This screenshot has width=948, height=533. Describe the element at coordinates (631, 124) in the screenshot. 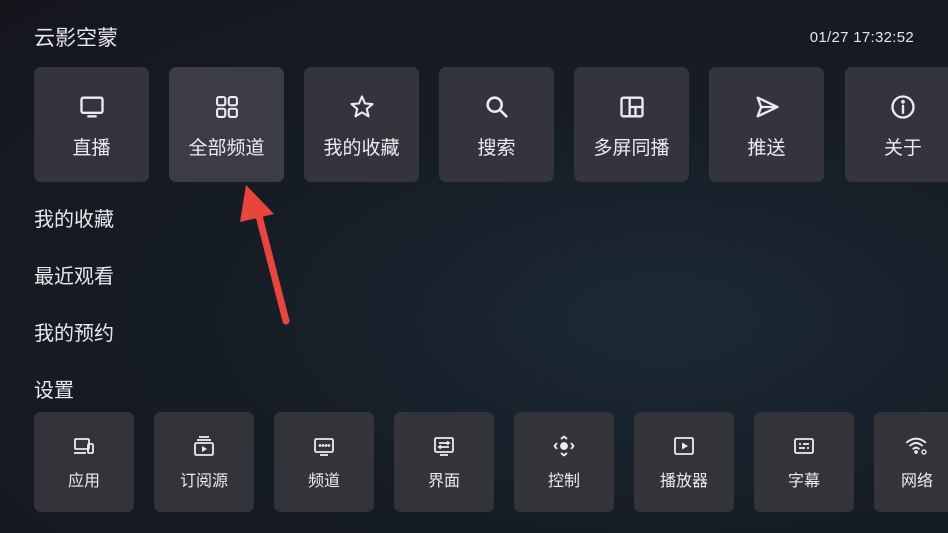

I see `menu-multiscreen-button: 多屏同播` at that location.